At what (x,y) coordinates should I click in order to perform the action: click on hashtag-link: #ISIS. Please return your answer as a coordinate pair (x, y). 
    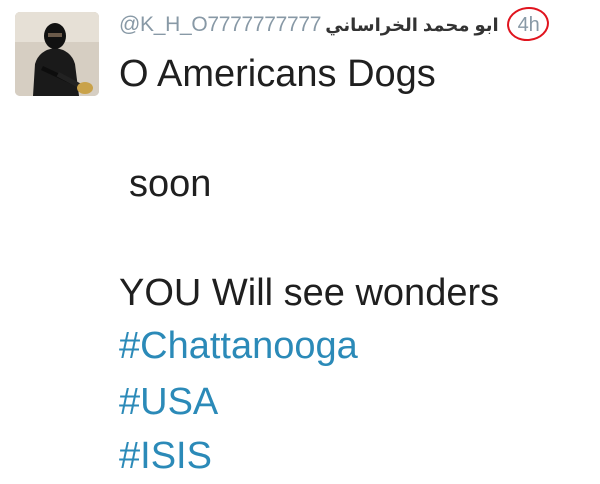
    Looking at the image, I should click on (165, 456).